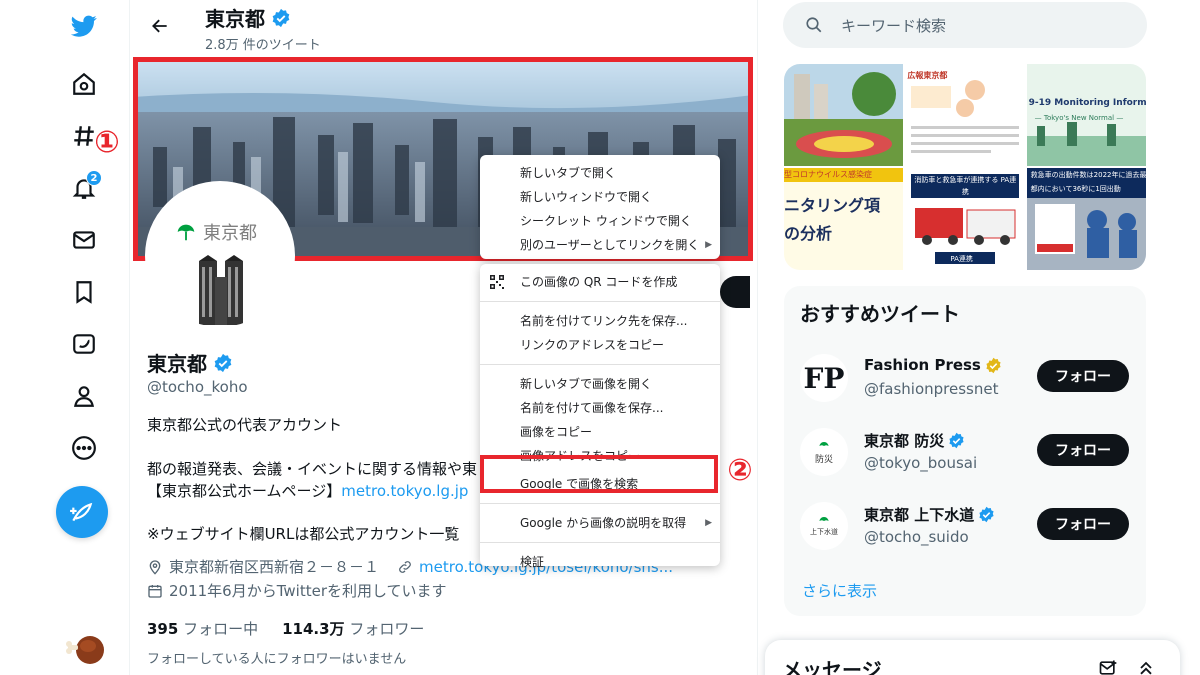 The width and height of the screenshot is (1200, 675). I want to click on media-thumbnail: 広報東京都, so click(965, 115).